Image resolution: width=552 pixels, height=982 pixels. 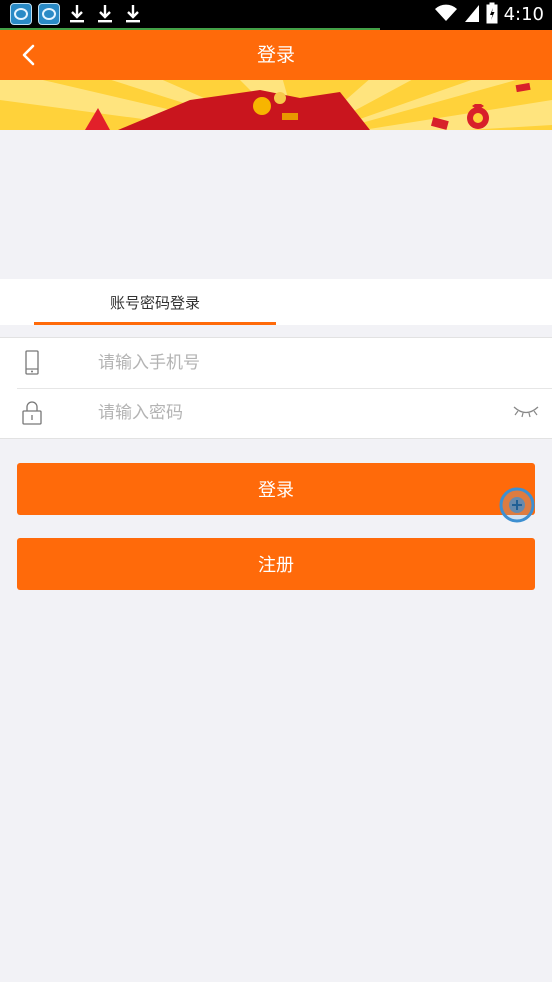 What do you see at coordinates (276, 564) in the screenshot?
I see `register-button: 注册` at bounding box center [276, 564].